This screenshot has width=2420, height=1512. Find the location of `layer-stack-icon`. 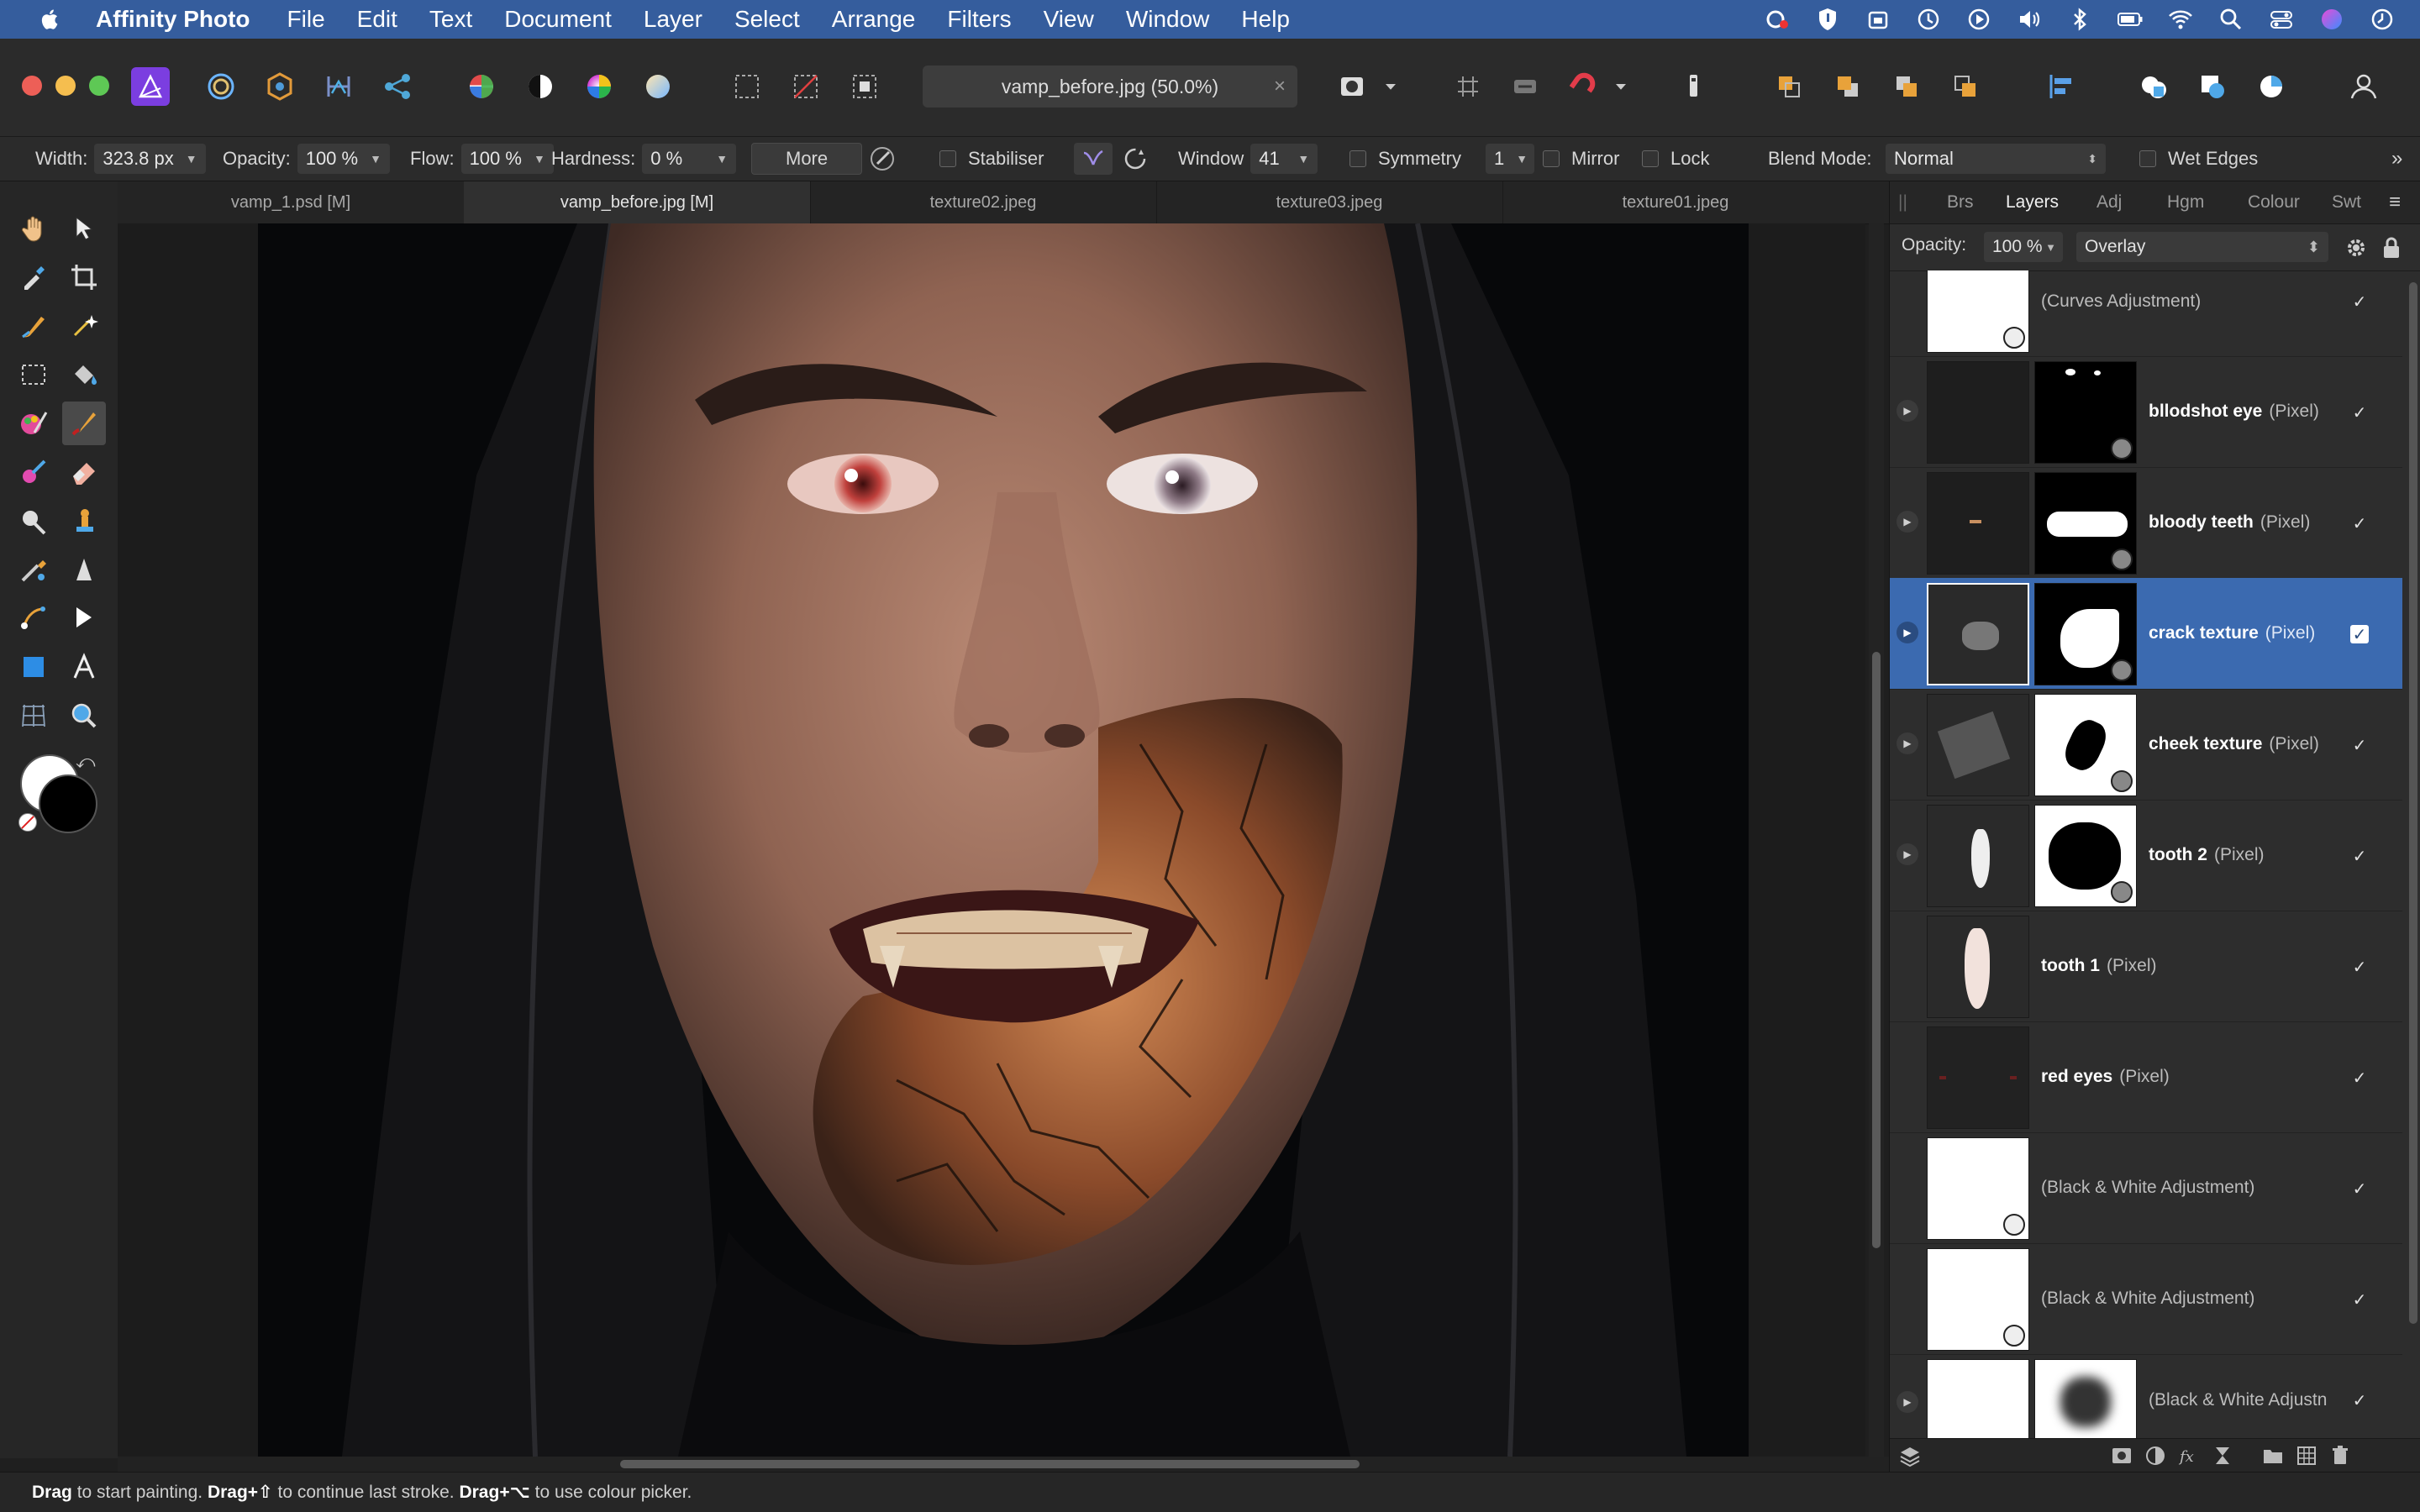

layer-stack-icon is located at coordinates (1910, 1455).